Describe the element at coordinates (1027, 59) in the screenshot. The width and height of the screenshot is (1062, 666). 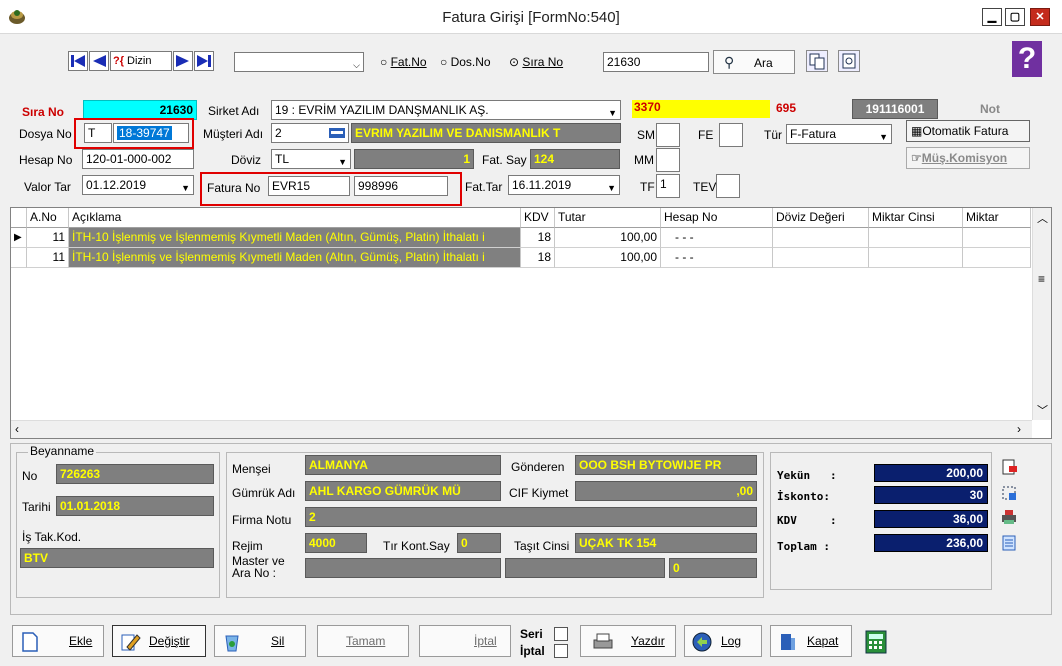
I see `help-icon: ?` at that location.